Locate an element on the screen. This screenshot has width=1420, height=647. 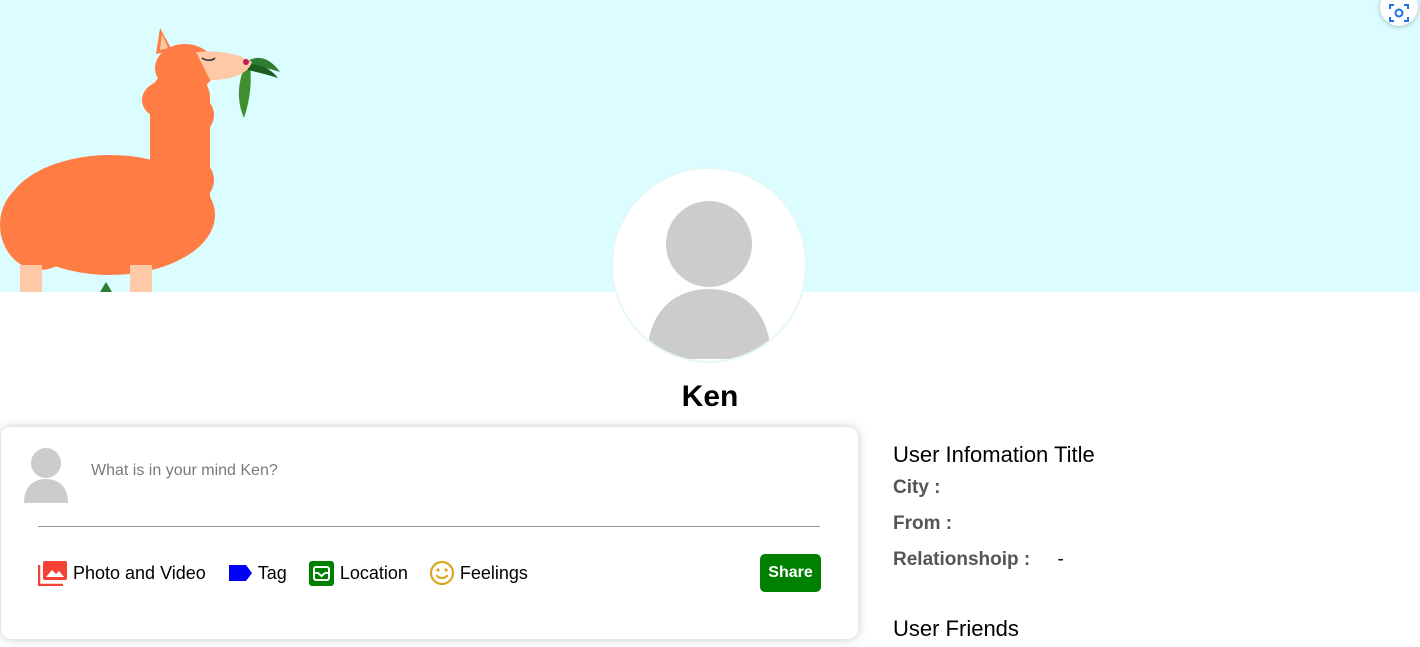
relationship-value: - is located at coordinates (1060, 559).